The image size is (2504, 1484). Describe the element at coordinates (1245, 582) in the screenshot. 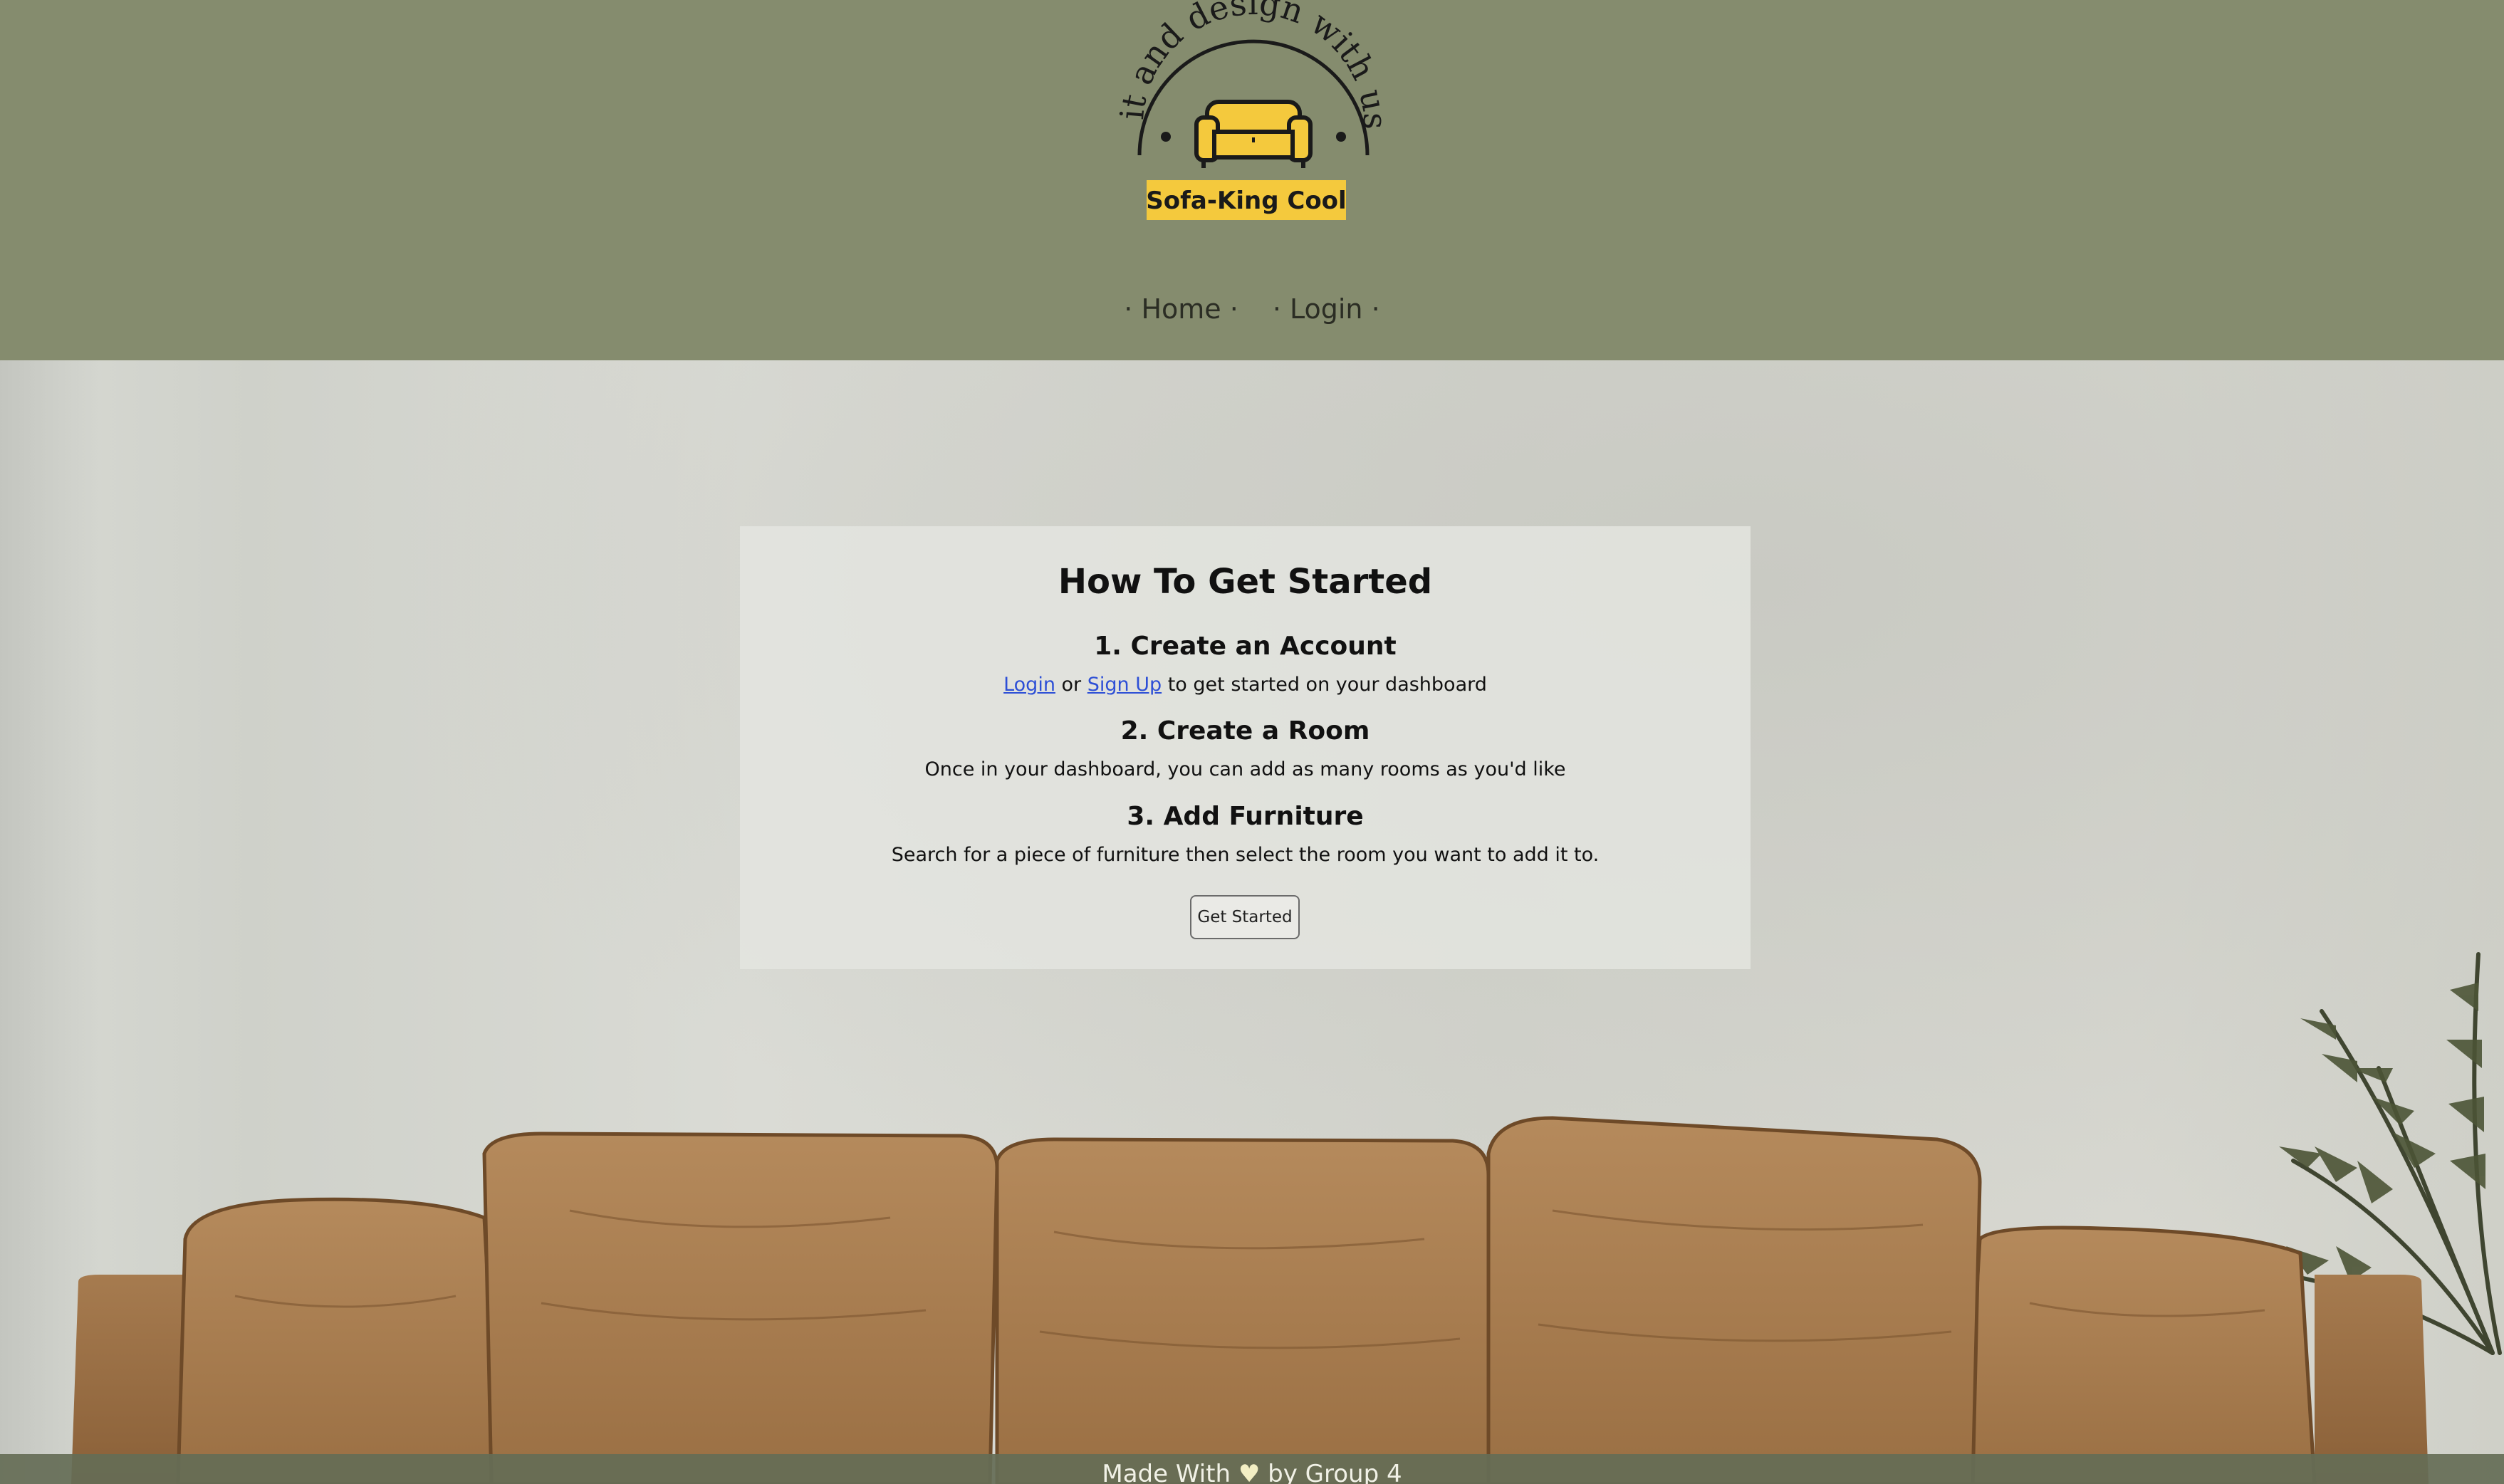

I see `card-title: How To Get Started` at that location.